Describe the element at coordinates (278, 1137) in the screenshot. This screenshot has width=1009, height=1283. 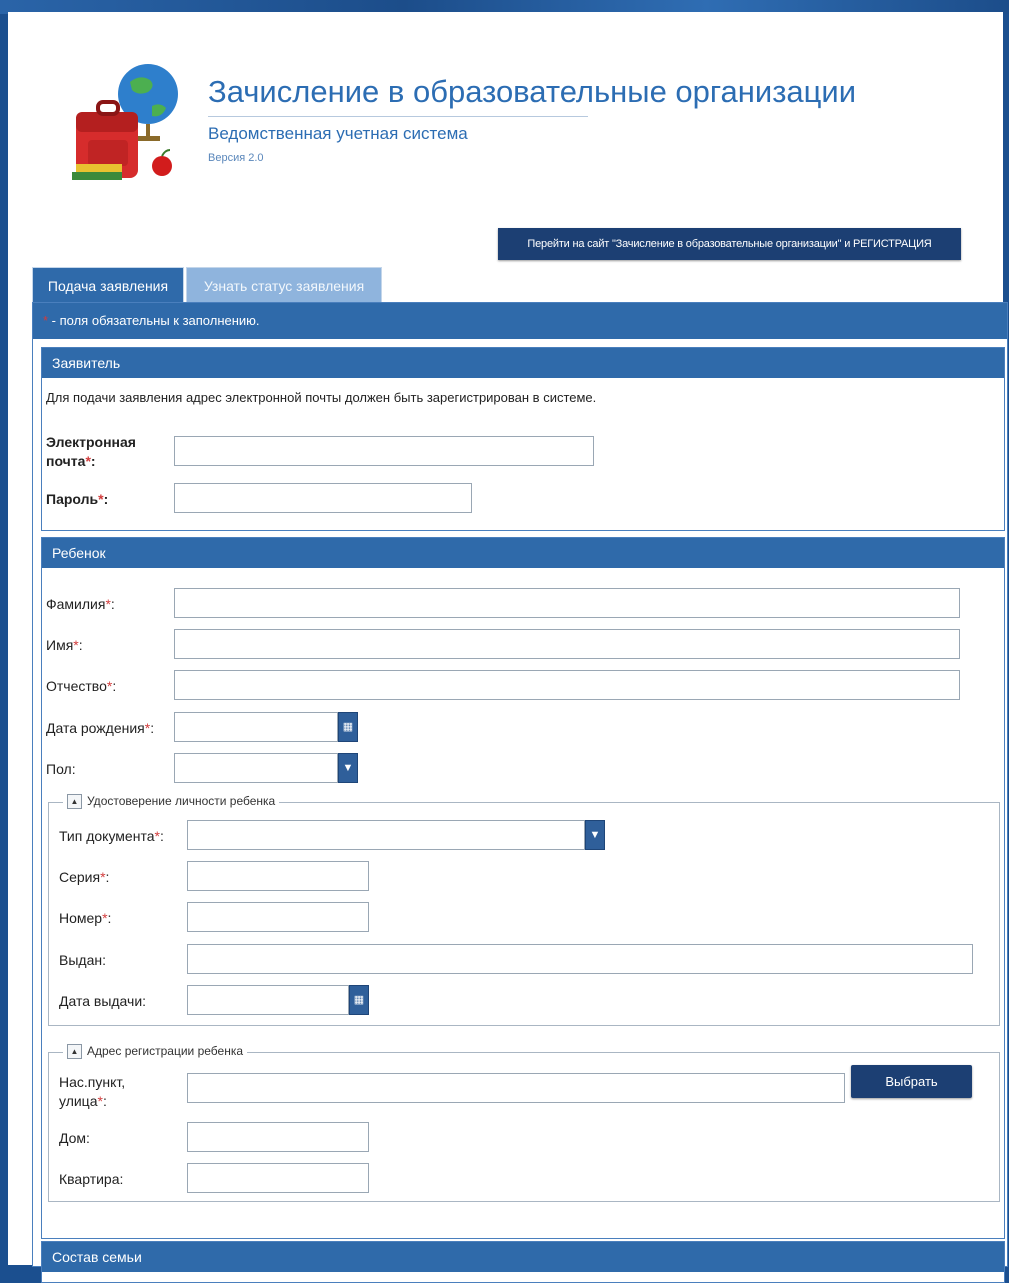
I see `house-input` at that location.